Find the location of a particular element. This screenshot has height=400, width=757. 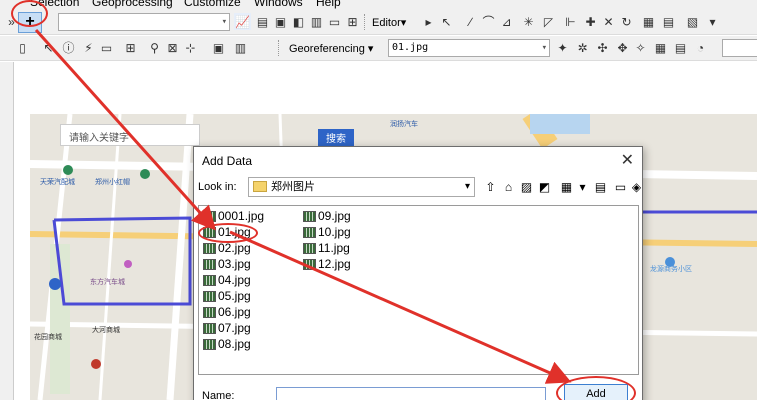

catalog-options-icon: ◈ is located at coordinates (636, 187).